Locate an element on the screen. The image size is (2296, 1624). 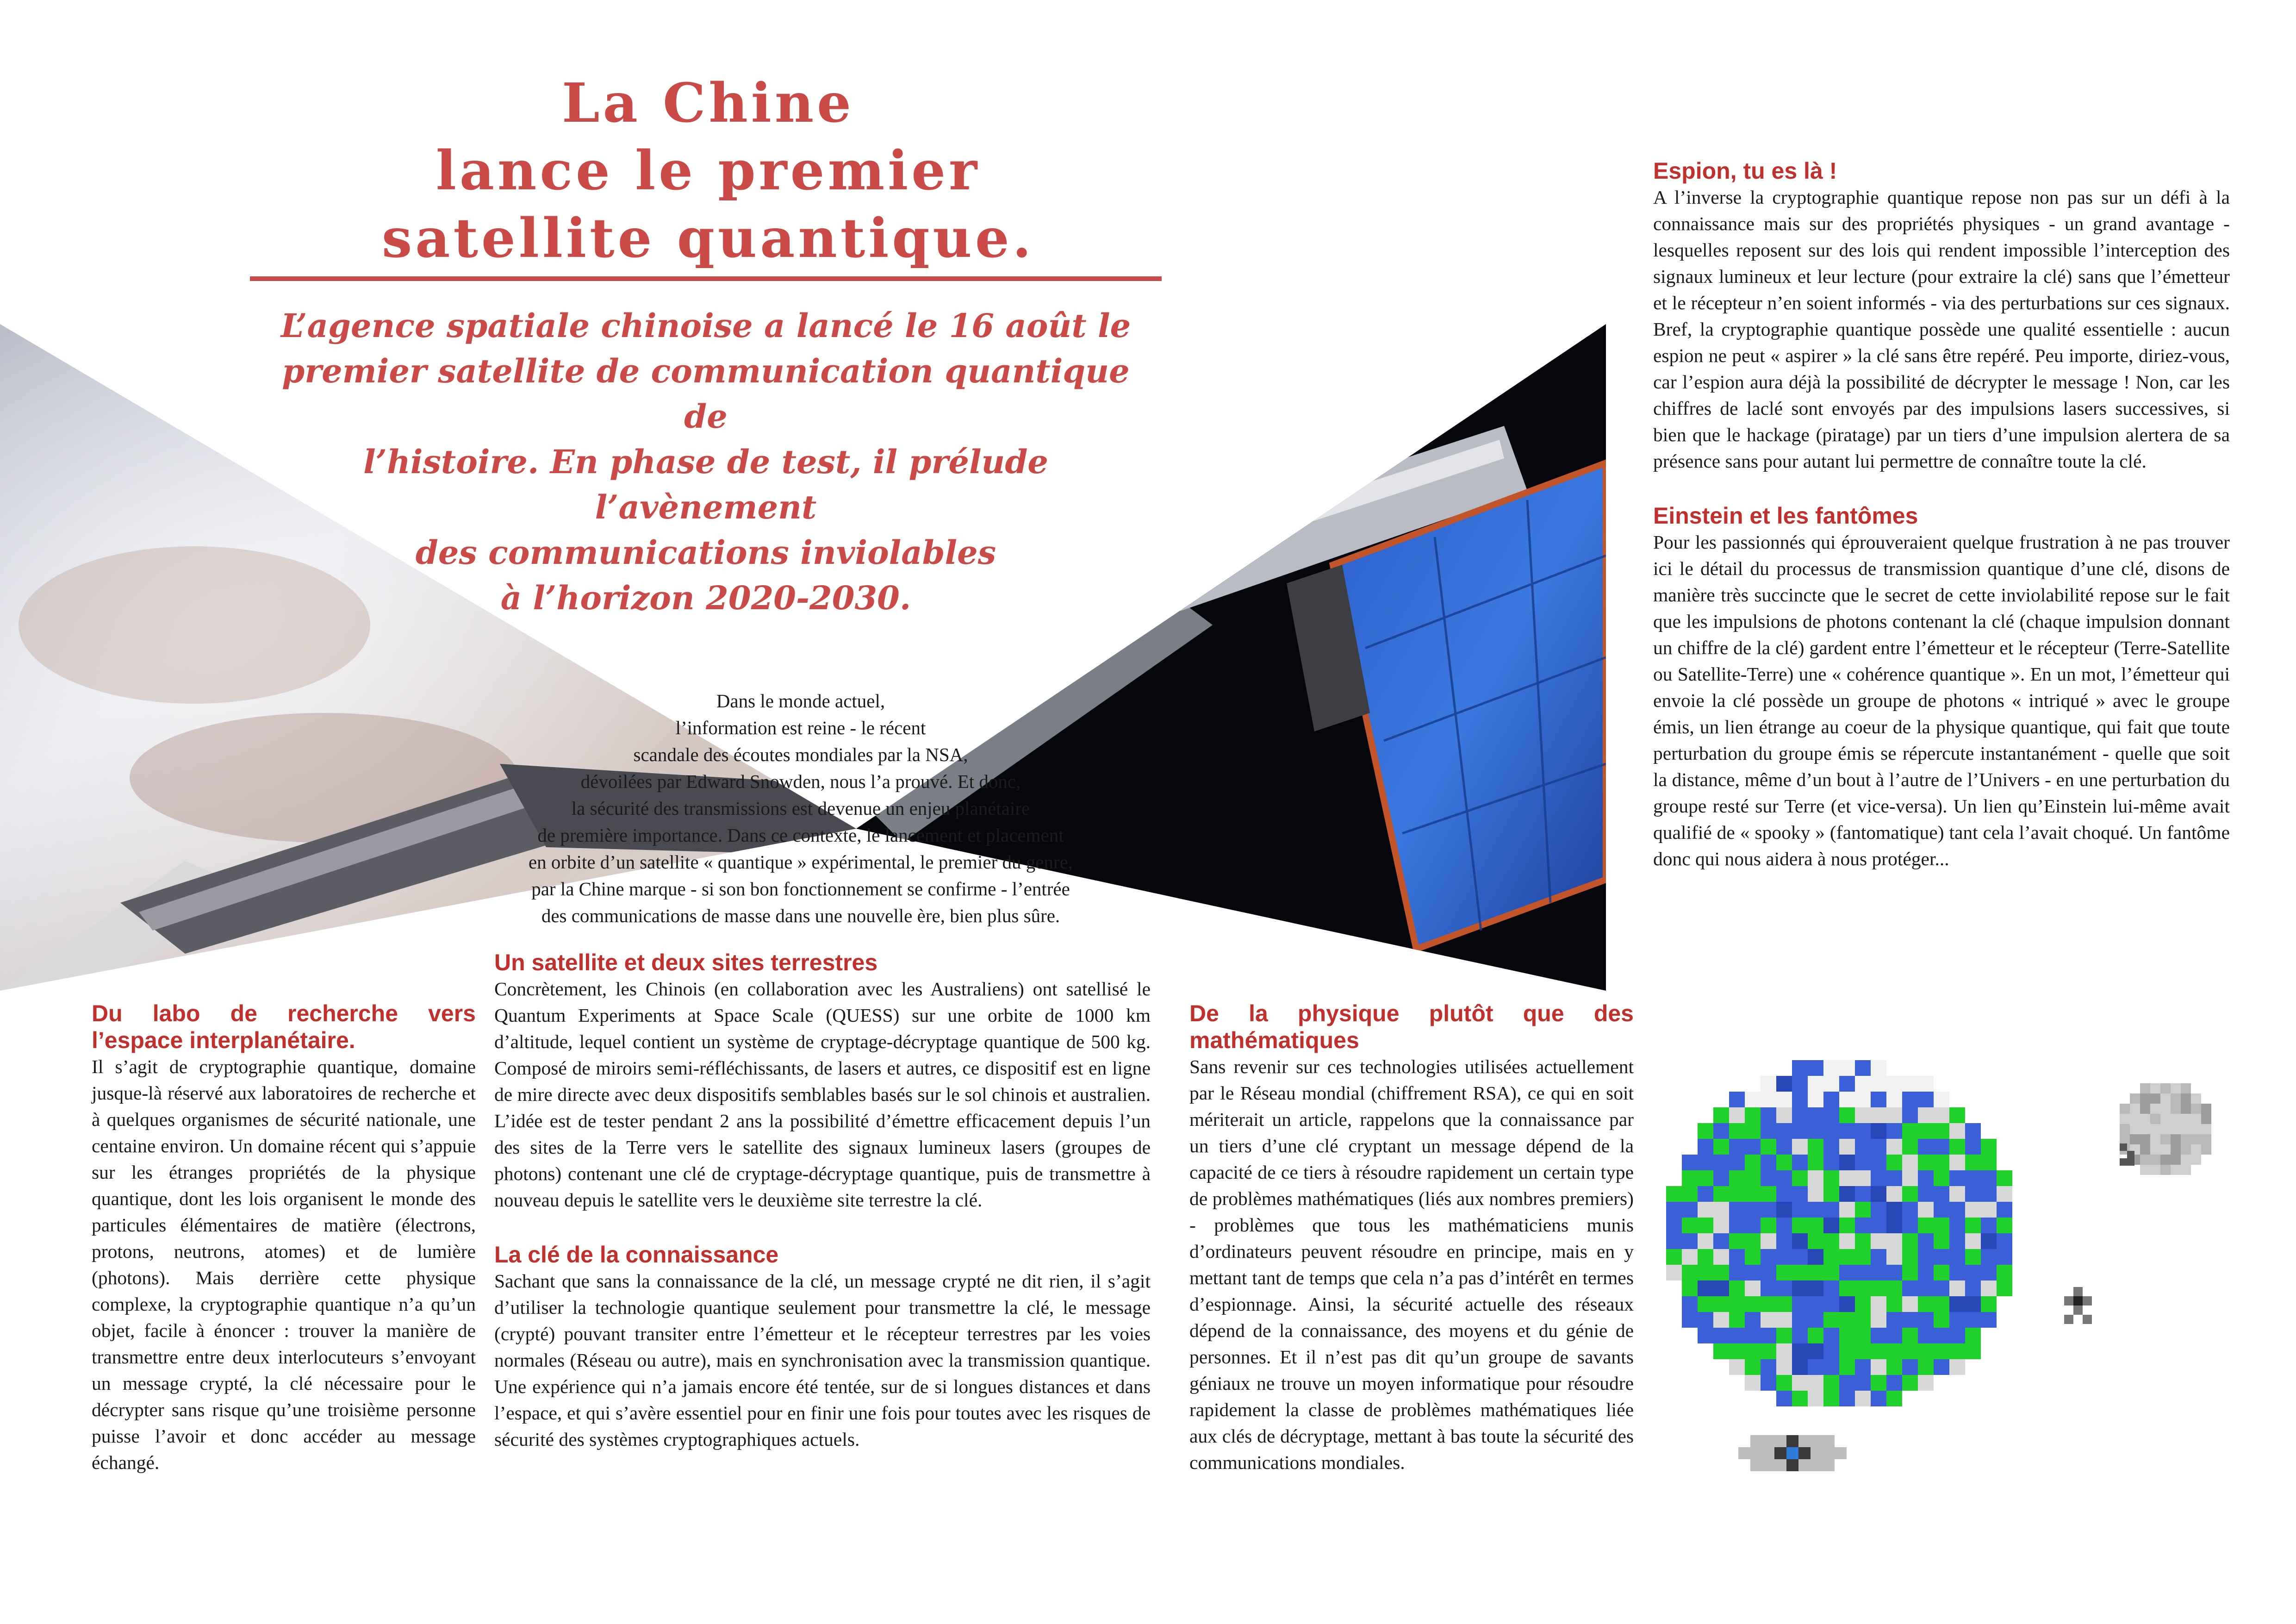
title-line-2: lance le premier is located at coordinates (708, 170).